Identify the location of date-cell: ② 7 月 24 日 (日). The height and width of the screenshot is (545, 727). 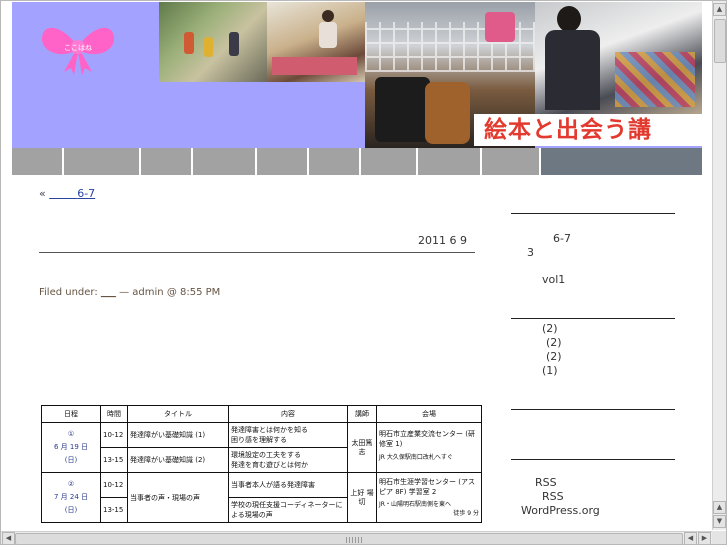
(71, 497).